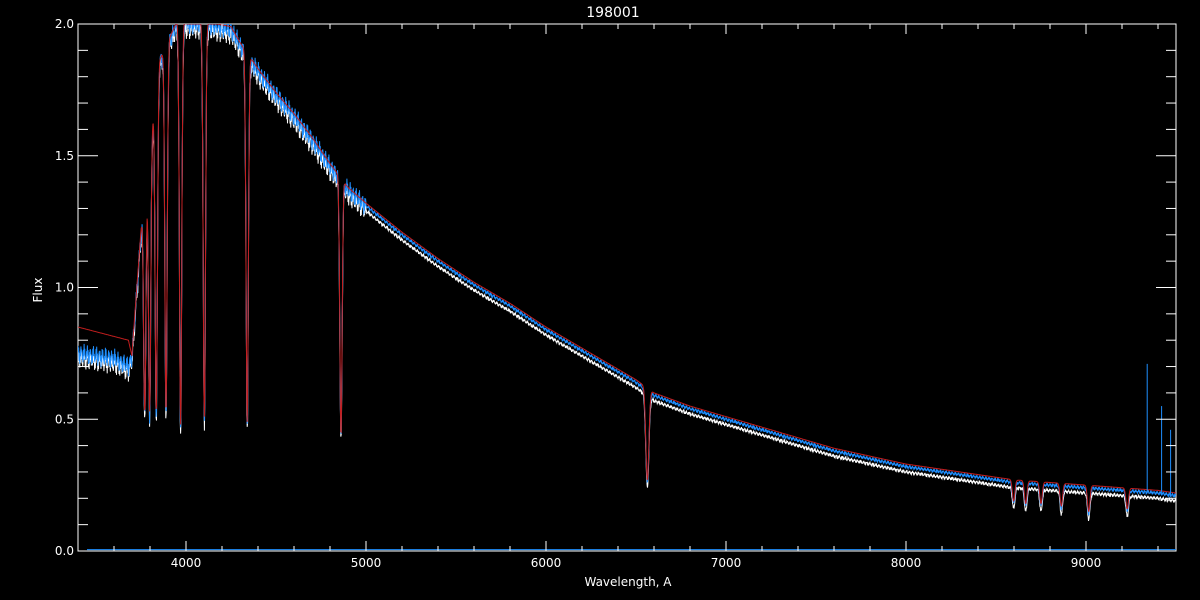  I want to click on x-tick-label: 5000, so click(366, 563).